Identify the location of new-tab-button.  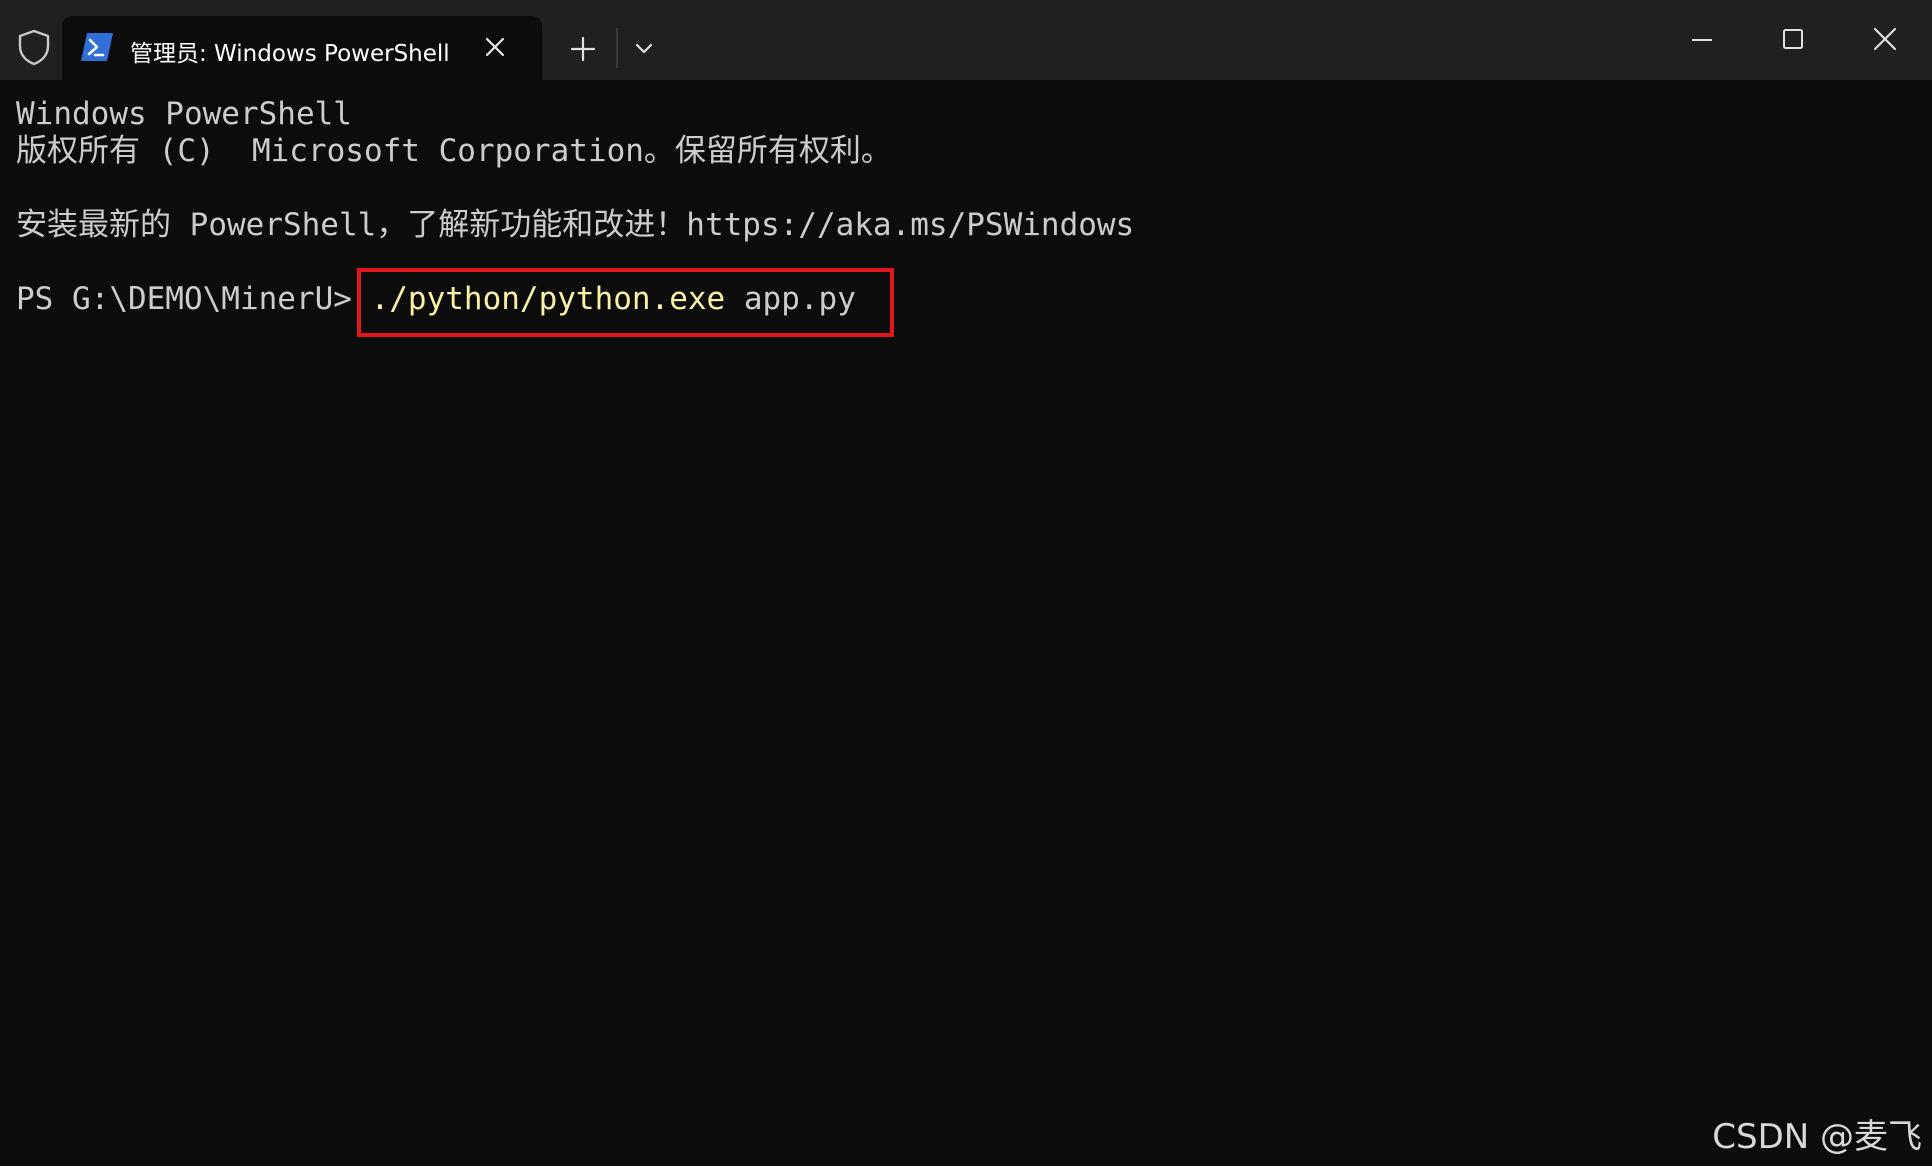
(583, 49).